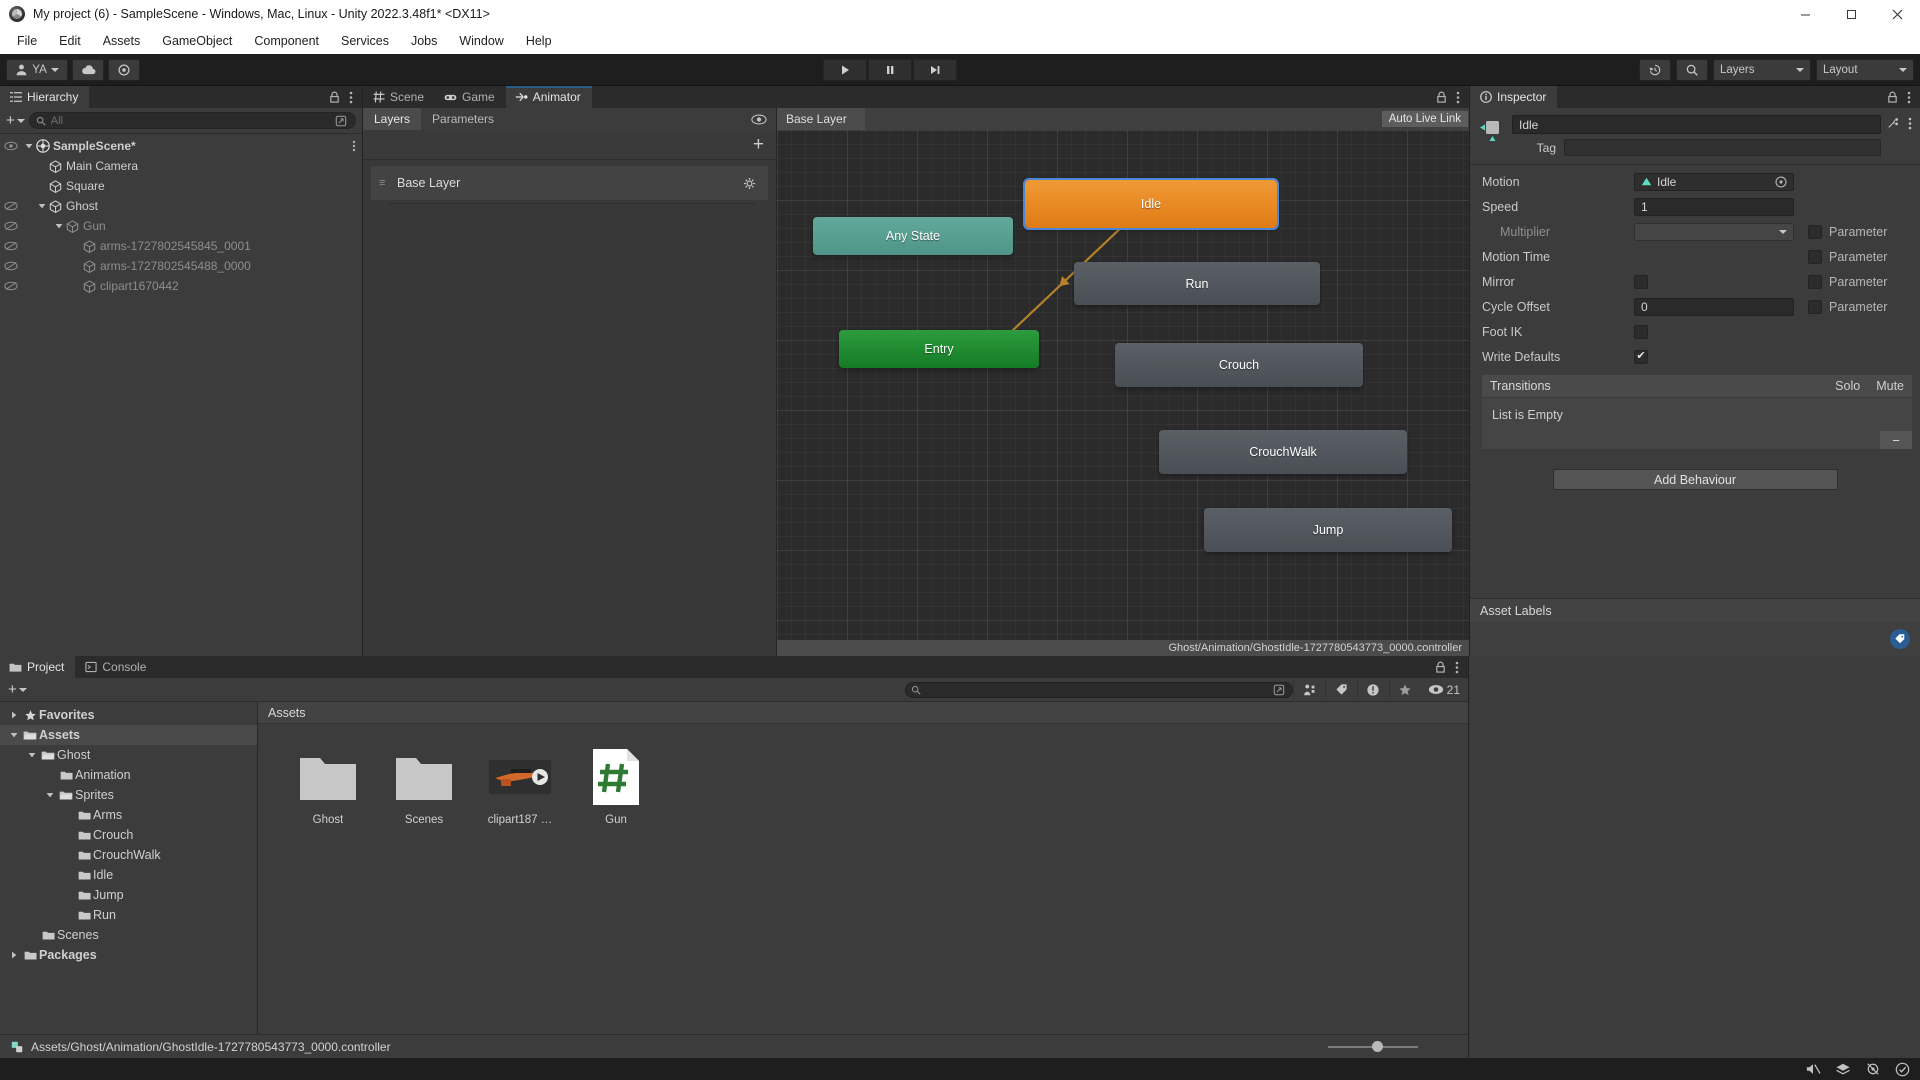 The image size is (1920, 1080). What do you see at coordinates (1815, 306) in the screenshot?
I see `cycle-offset-parameter-checkbox` at bounding box center [1815, 306].